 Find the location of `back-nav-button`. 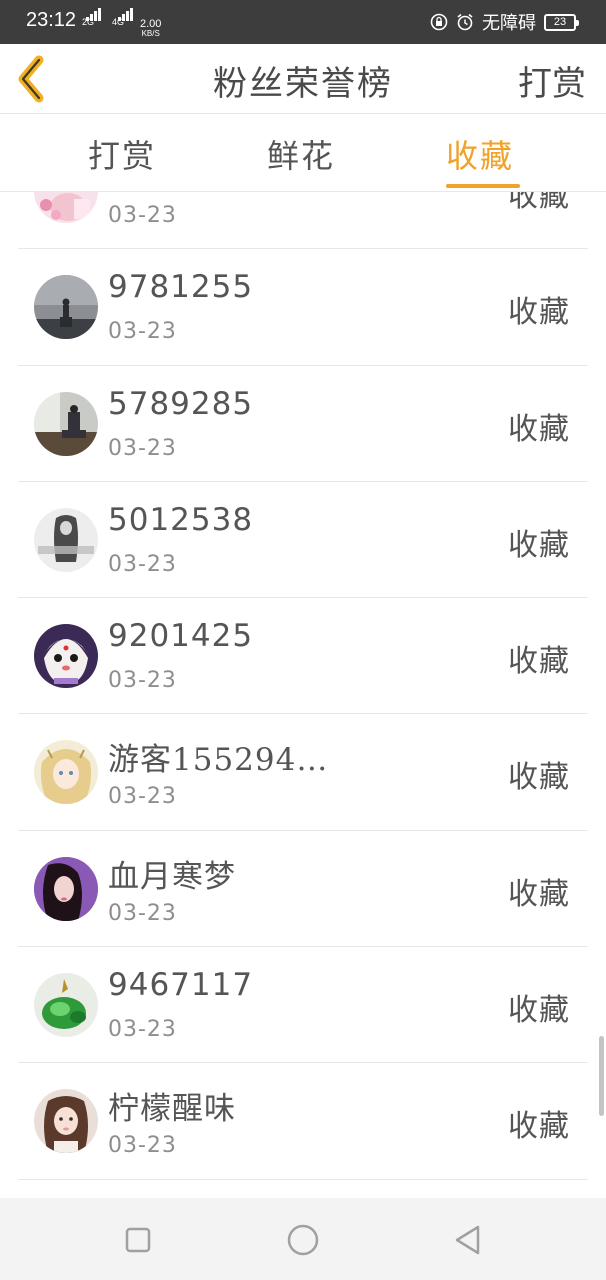

back-nav-button is located at coordinates (468, 1240).